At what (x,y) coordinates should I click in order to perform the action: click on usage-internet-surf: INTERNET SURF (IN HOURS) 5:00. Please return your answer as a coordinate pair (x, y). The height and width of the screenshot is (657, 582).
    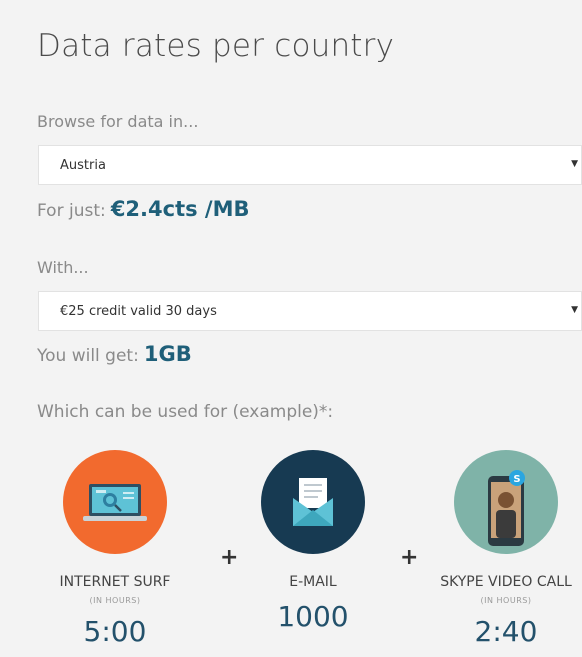
    Looking at the image, I should click on (115, 549).